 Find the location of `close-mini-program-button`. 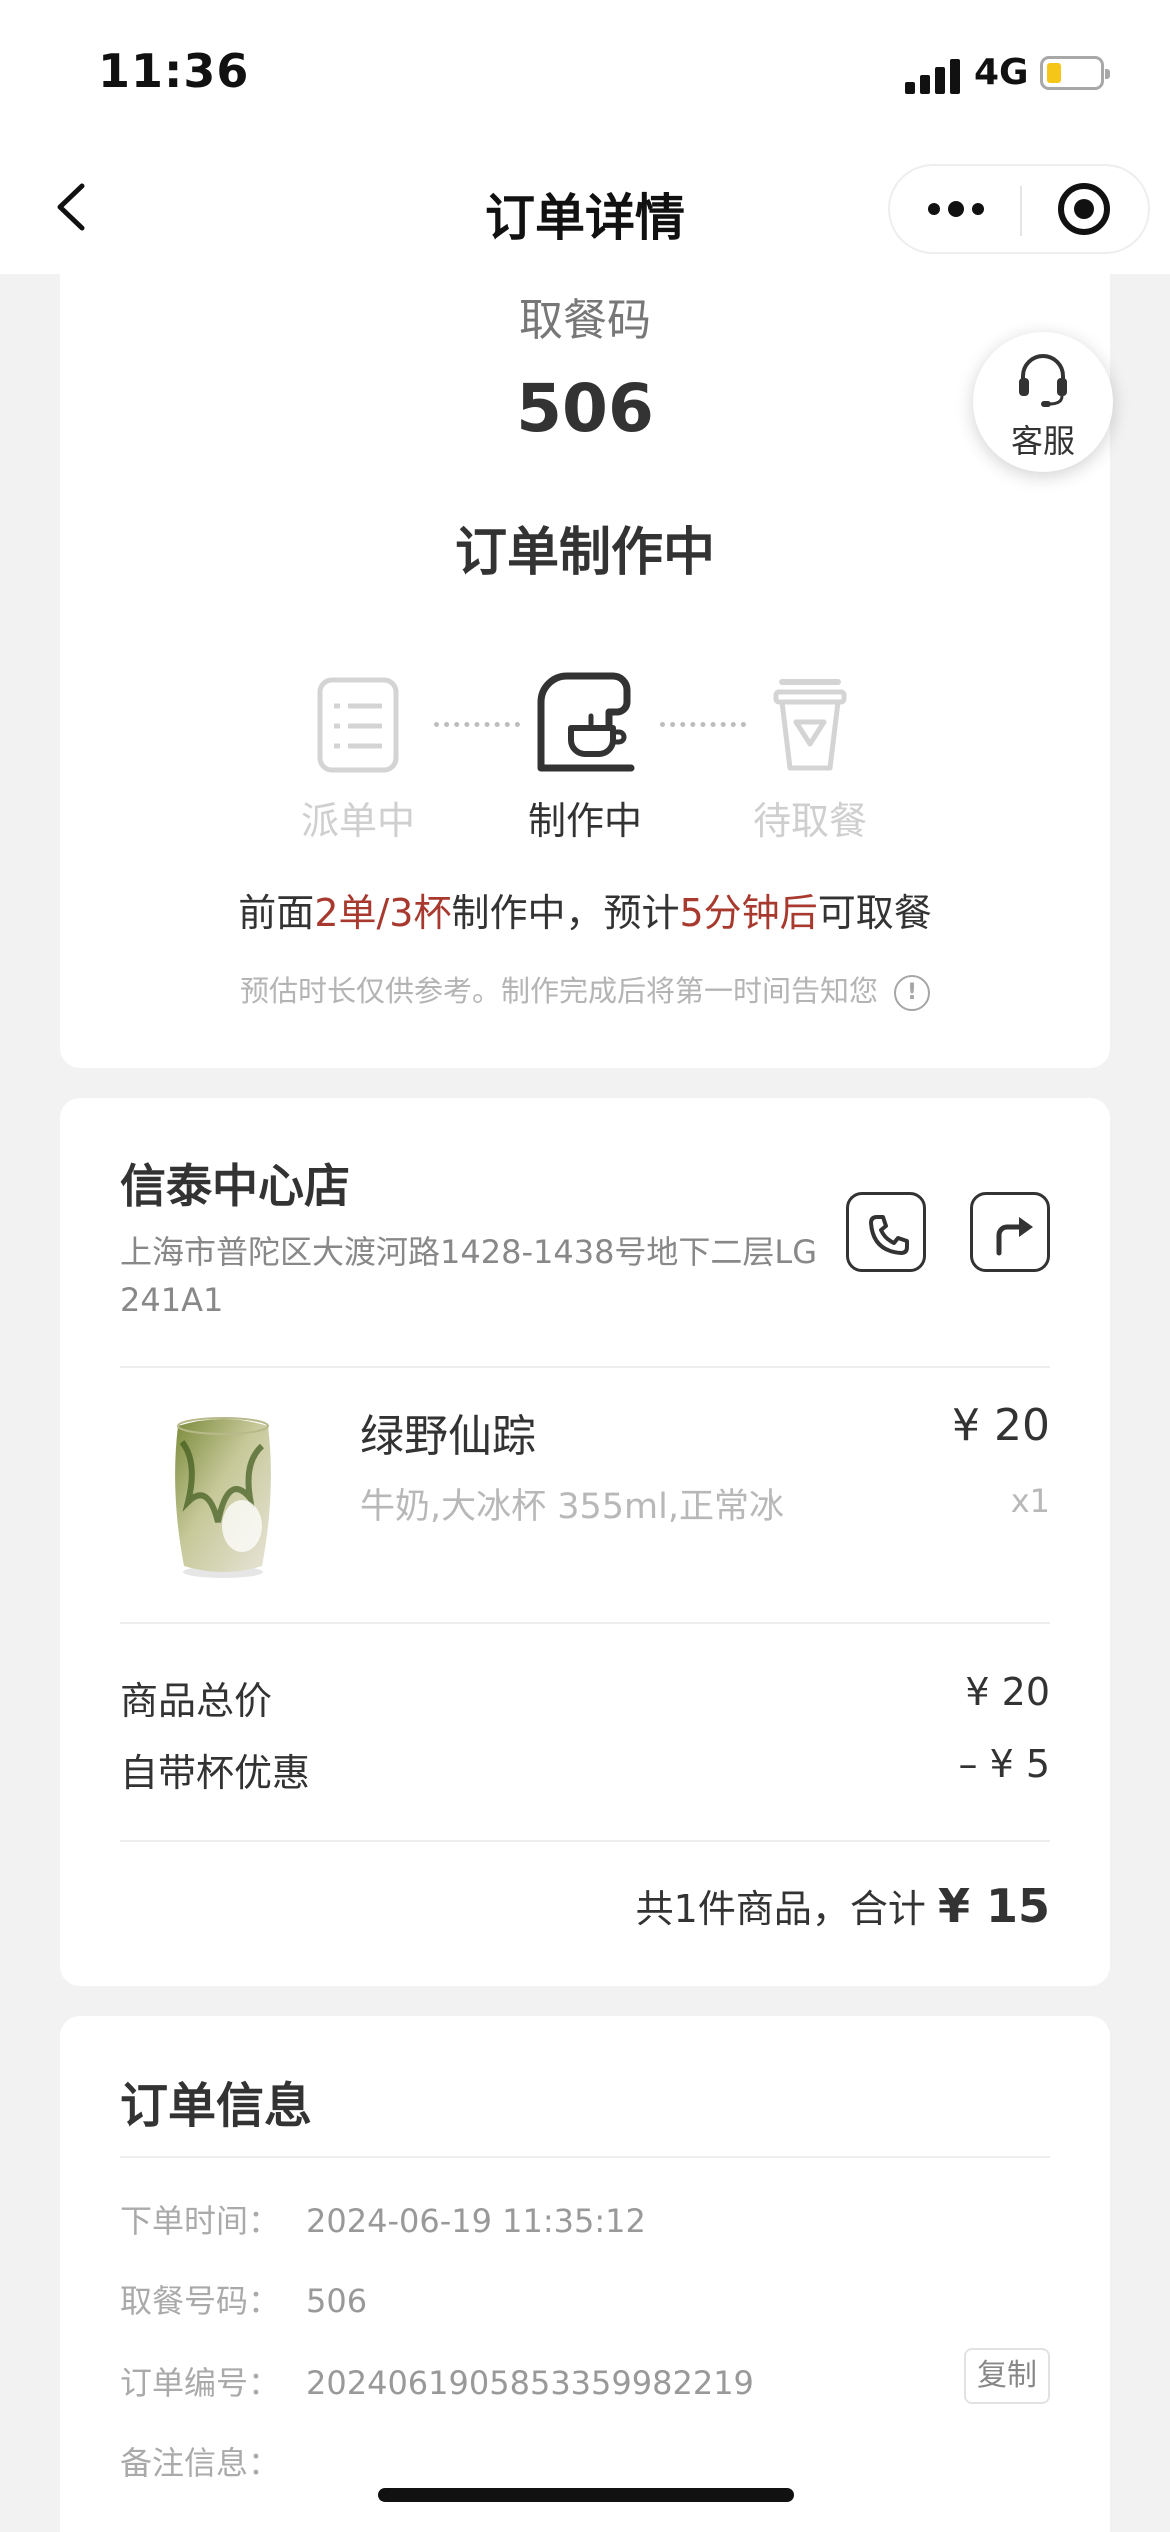

close-mini-program-button is located at coordinates (1084, 209).